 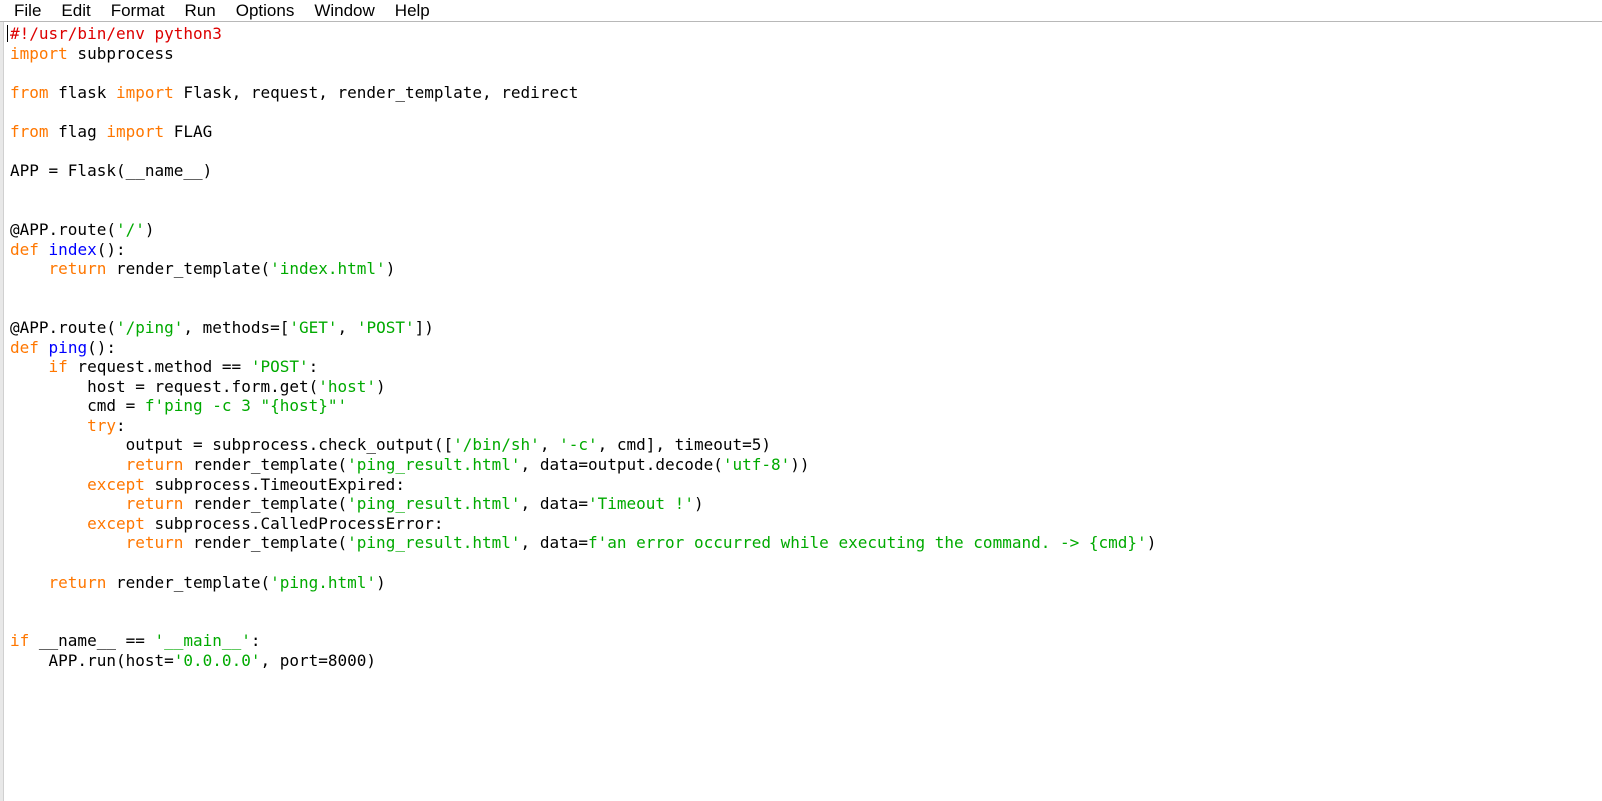 I want to click on code-token: ping, so click(x=68, y=347).